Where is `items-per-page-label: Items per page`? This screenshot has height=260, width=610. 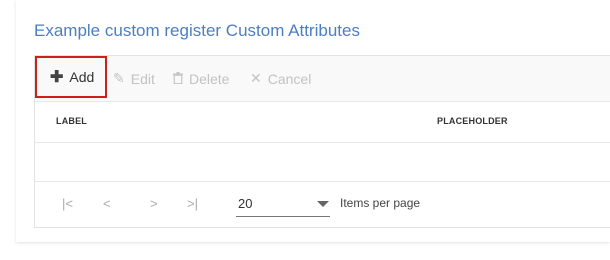
items-per-page-label: Items per page is located at coordinates (380, 203).